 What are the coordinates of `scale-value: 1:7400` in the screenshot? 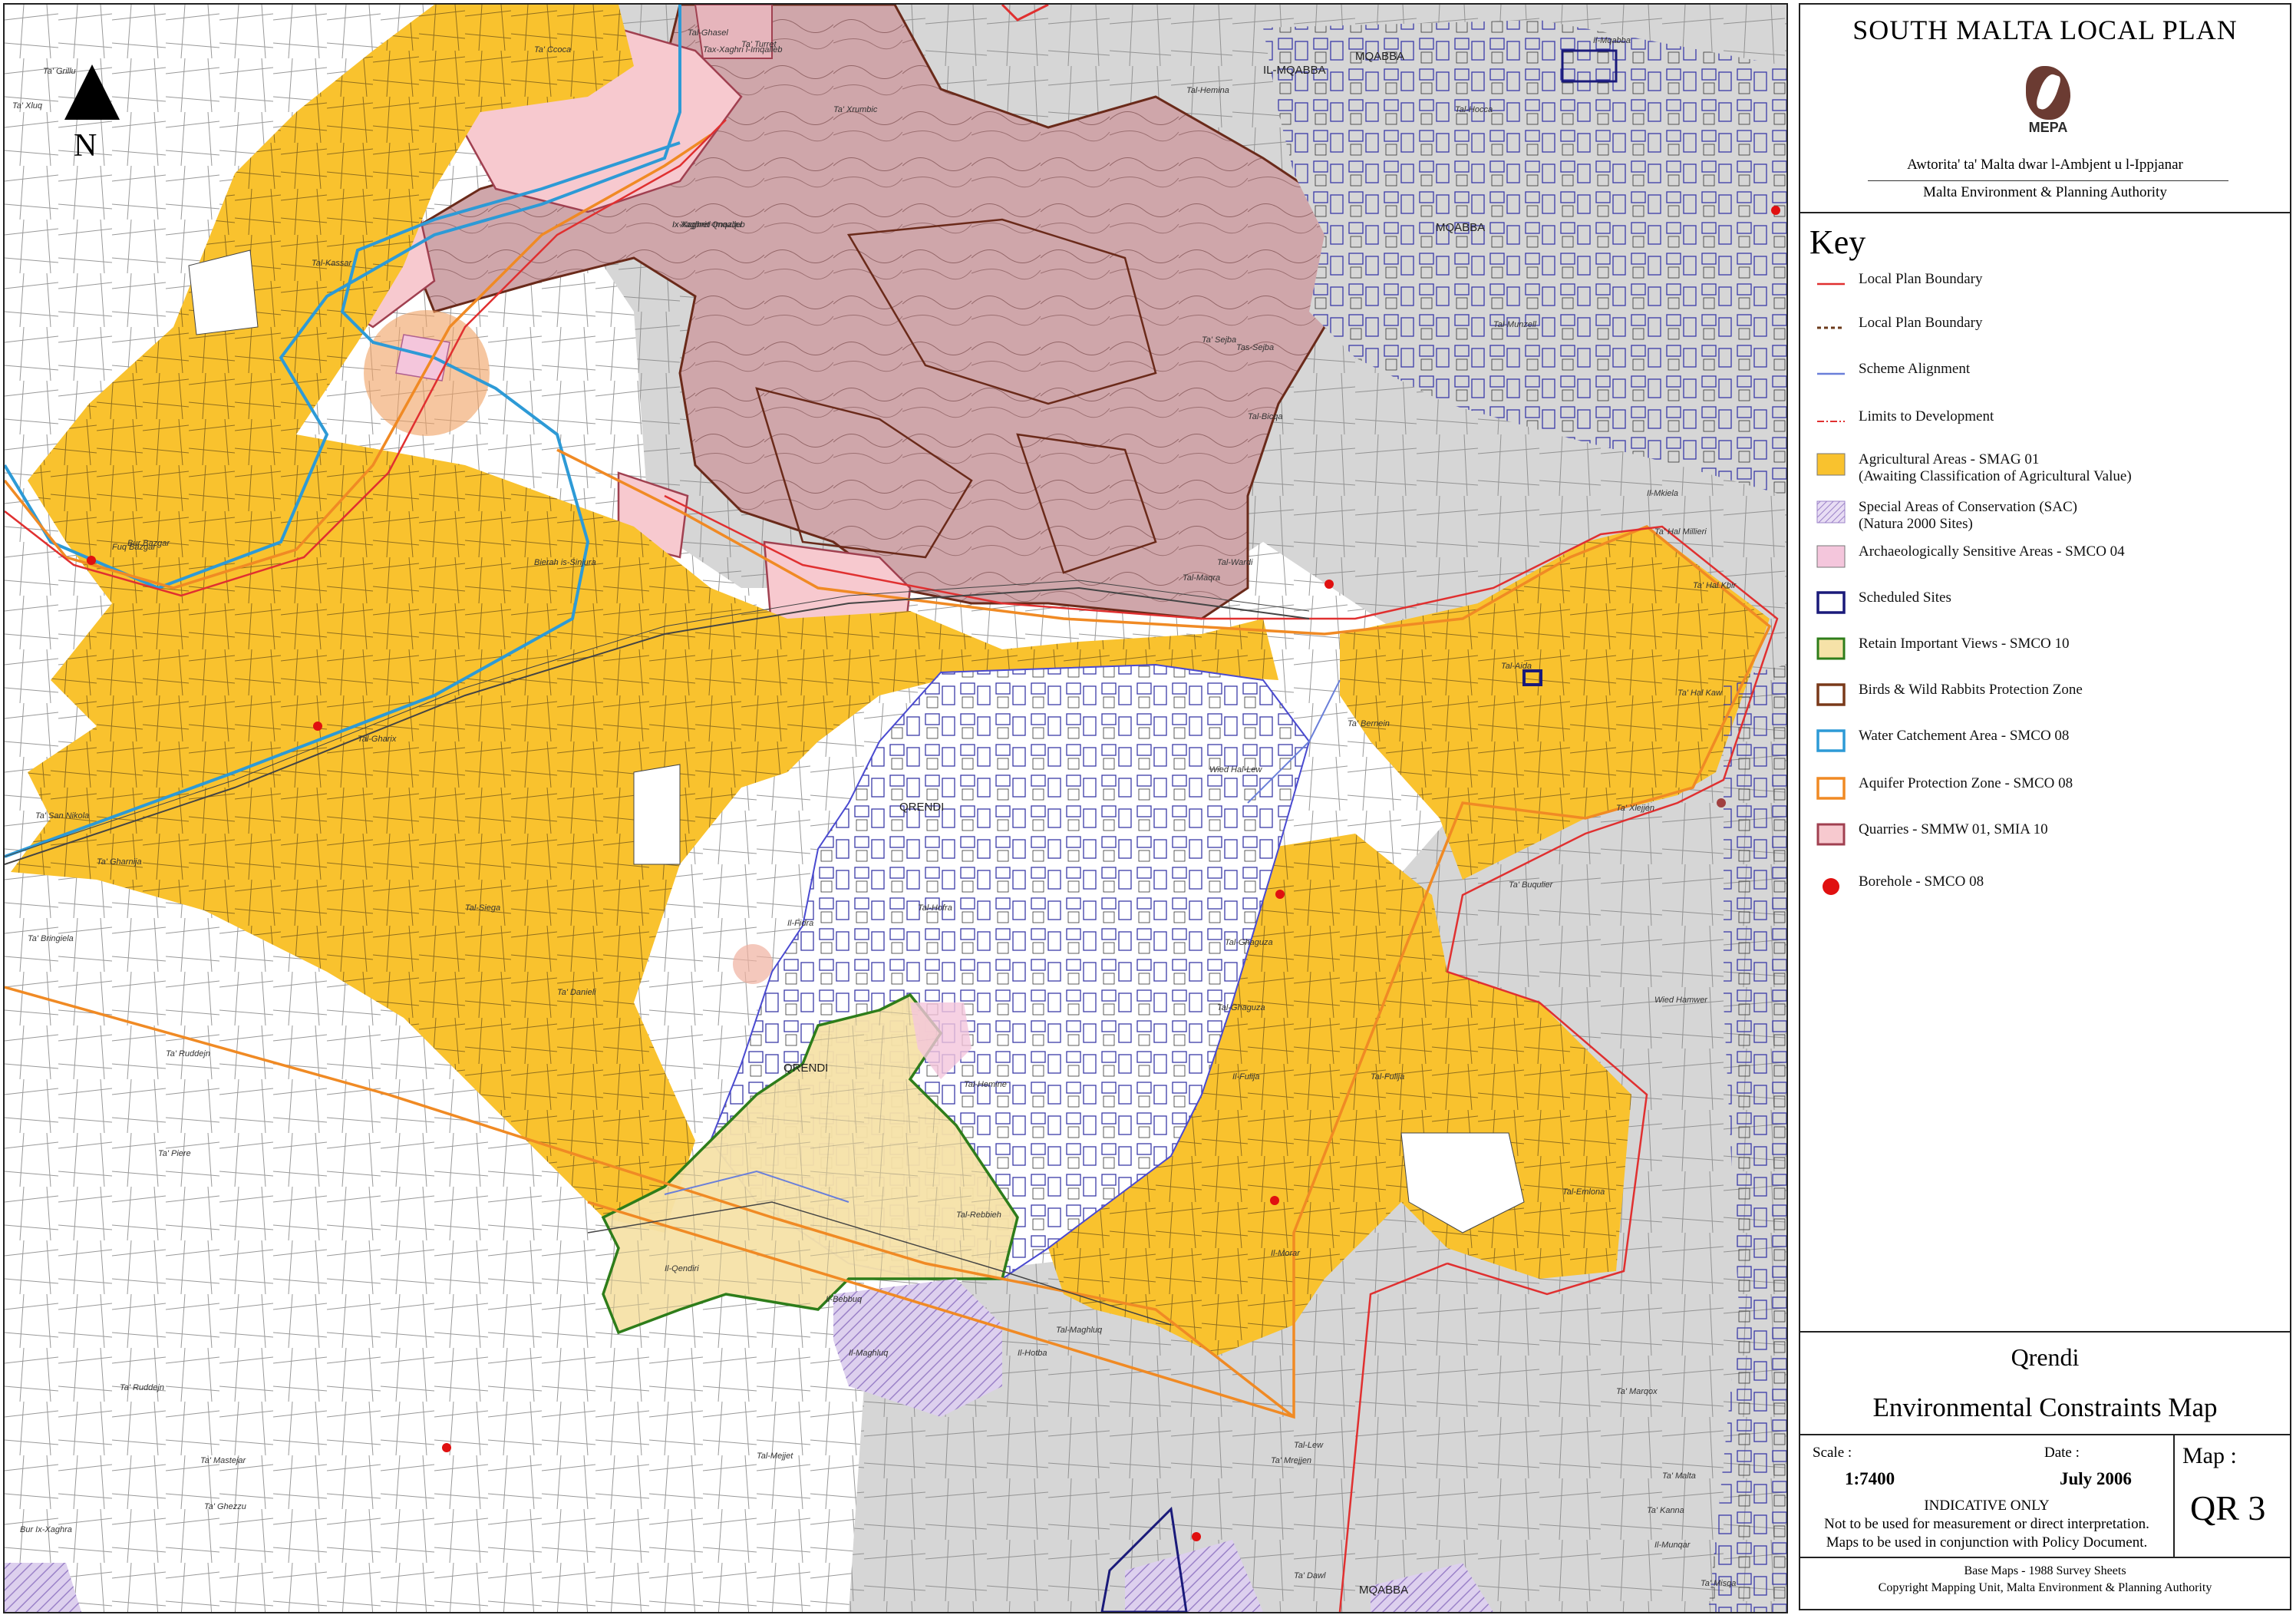 It's located at (1870, 1478).